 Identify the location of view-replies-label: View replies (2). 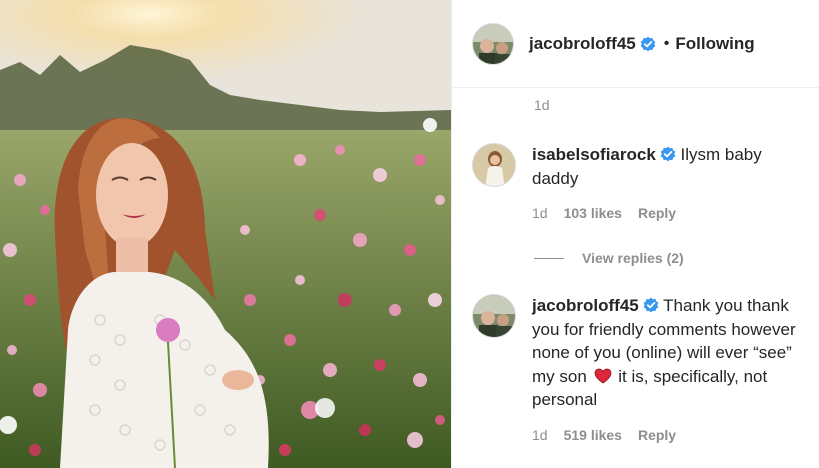
(633, 258).